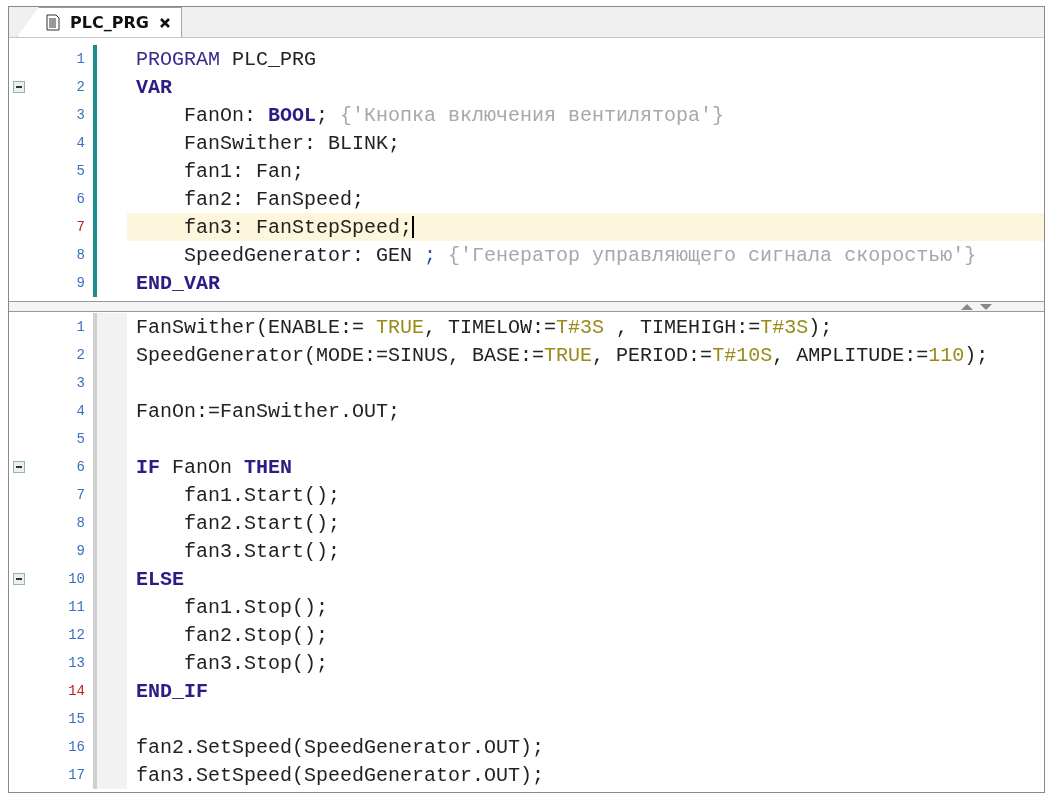 The image size is (1051, 797). What do you see at coordinates (413, 227) in the screenshot?
I see `text-cursor` at bounding box center [413, 227].